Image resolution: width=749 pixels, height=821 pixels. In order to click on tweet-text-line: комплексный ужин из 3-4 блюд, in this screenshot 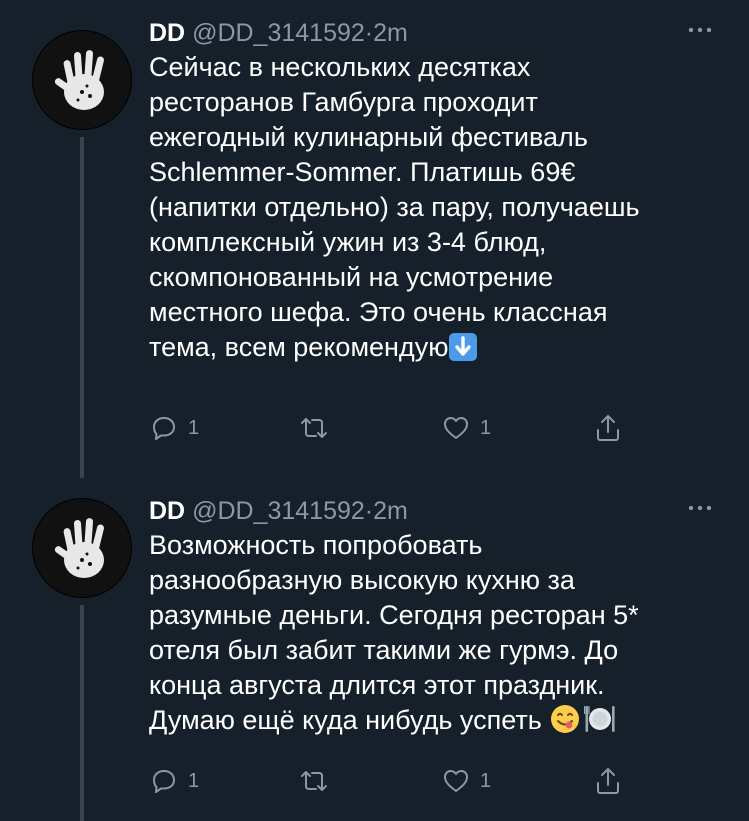, I will do `click(348, 242)`.